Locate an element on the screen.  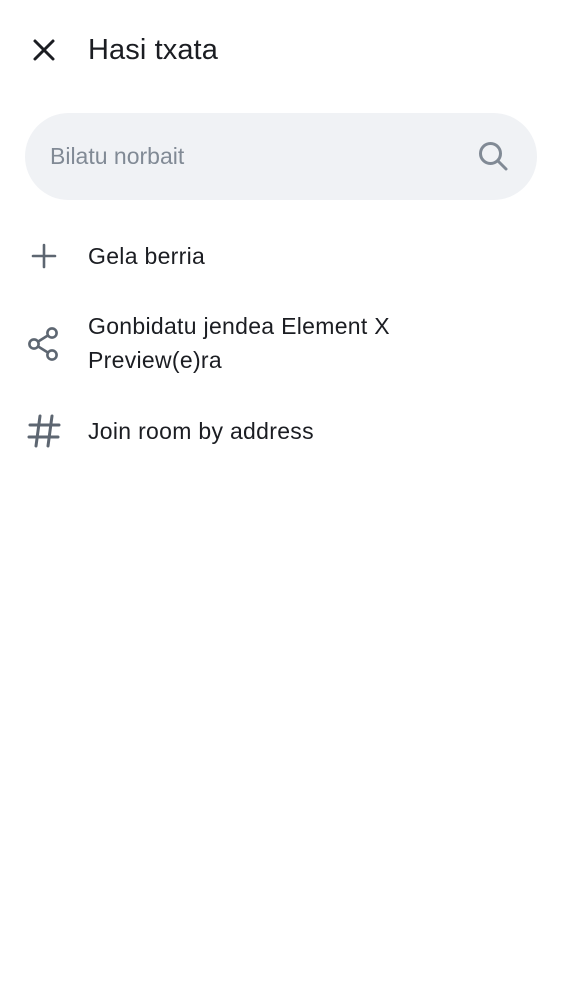
close-icon is located at coordinates (44, 50).